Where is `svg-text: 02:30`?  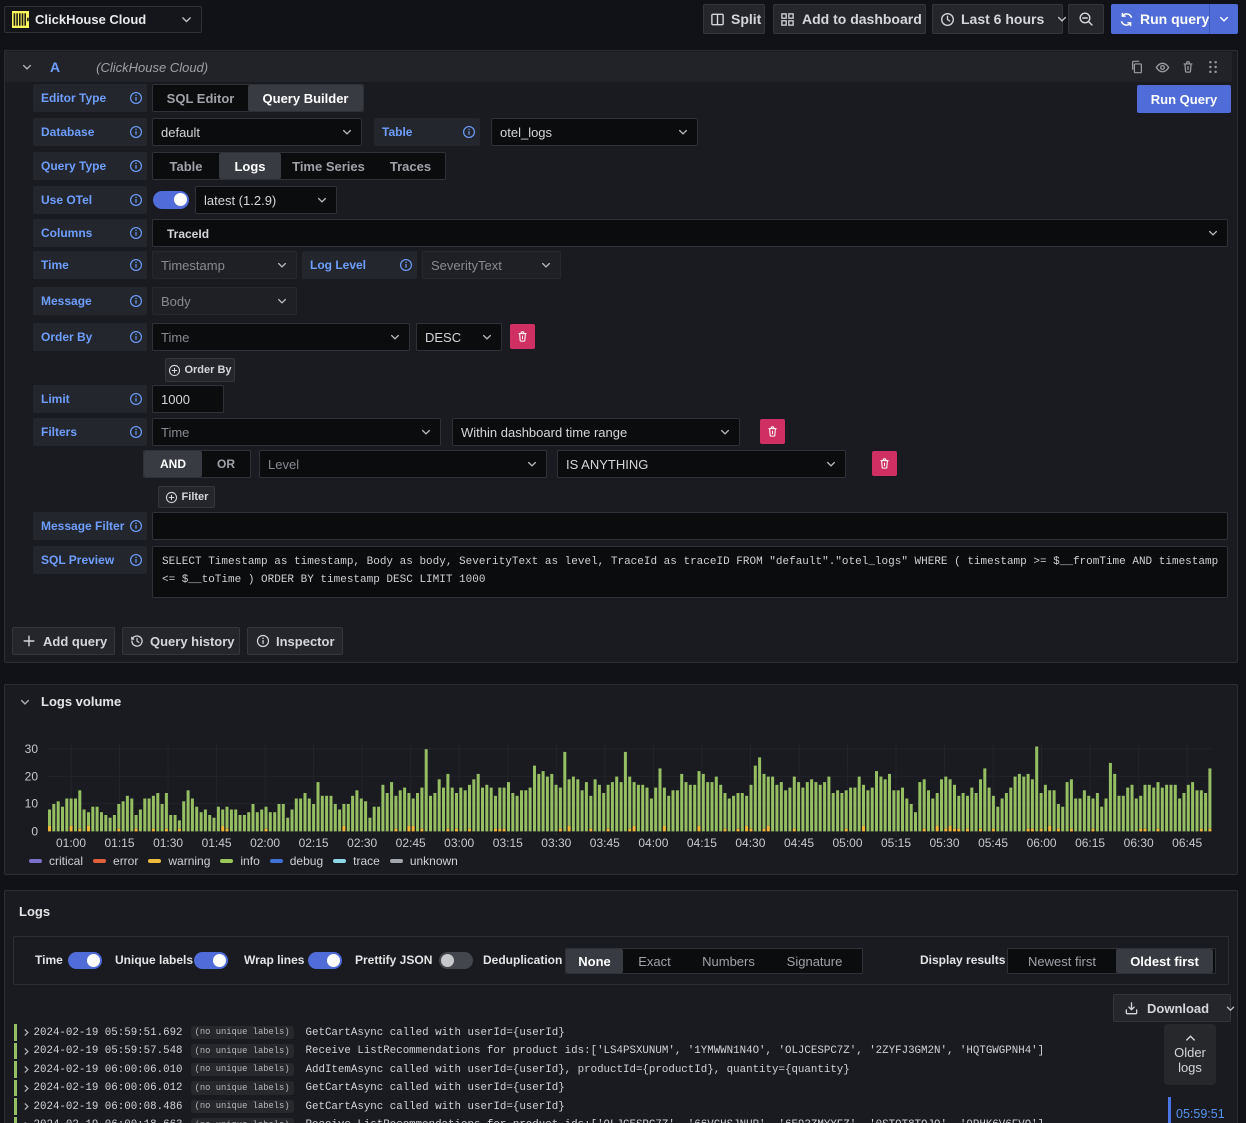 svg-text: 02:30 is located at coordinates (362, 843).